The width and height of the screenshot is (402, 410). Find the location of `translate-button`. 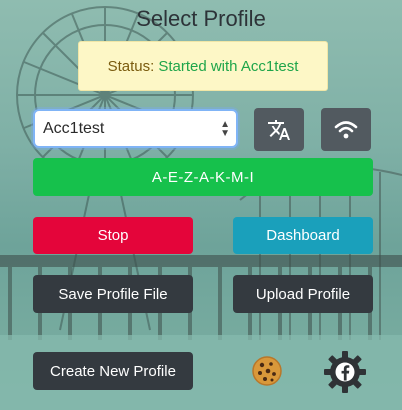

translate-button is located at coordinates (279, 129).